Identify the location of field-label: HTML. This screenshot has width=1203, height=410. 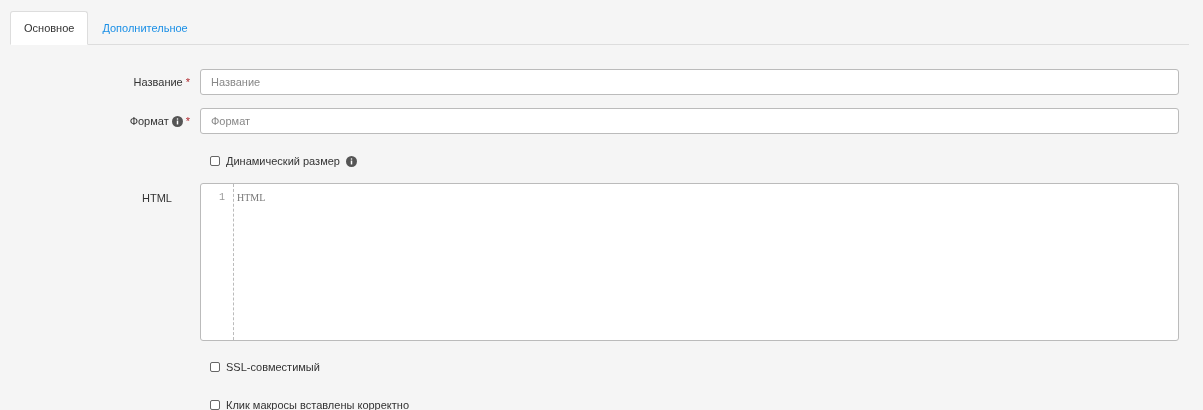
(157, 198).